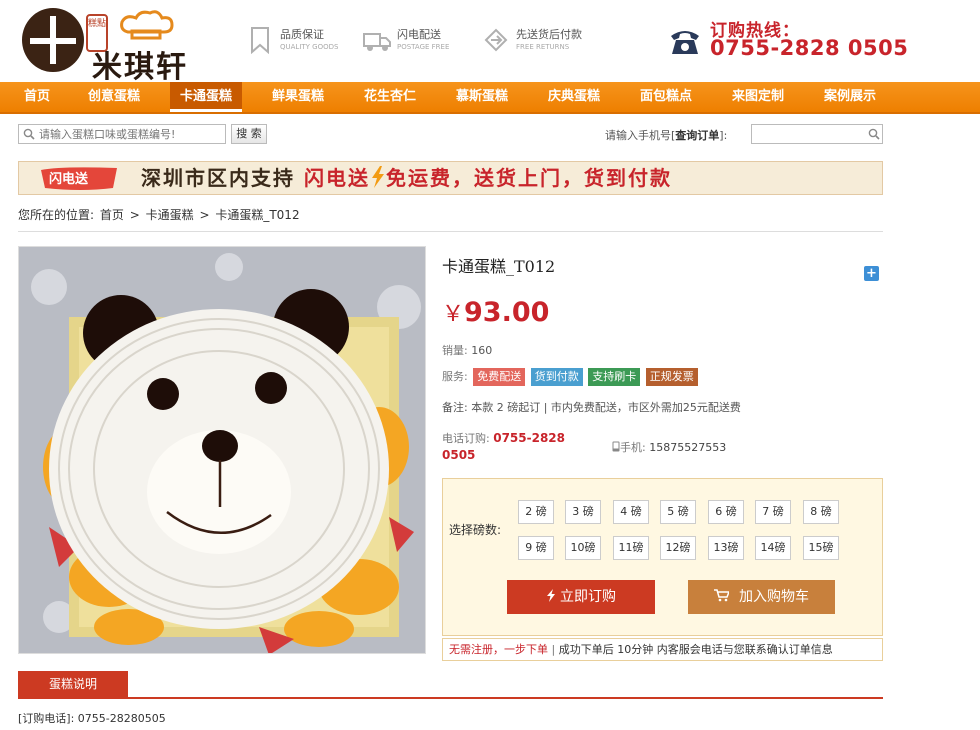  What do you see at coordinates (503, 446) in the screenshot?
I see `tel-order: 电话订购: 0755-2828 0505` at bounding box center [503, 446].